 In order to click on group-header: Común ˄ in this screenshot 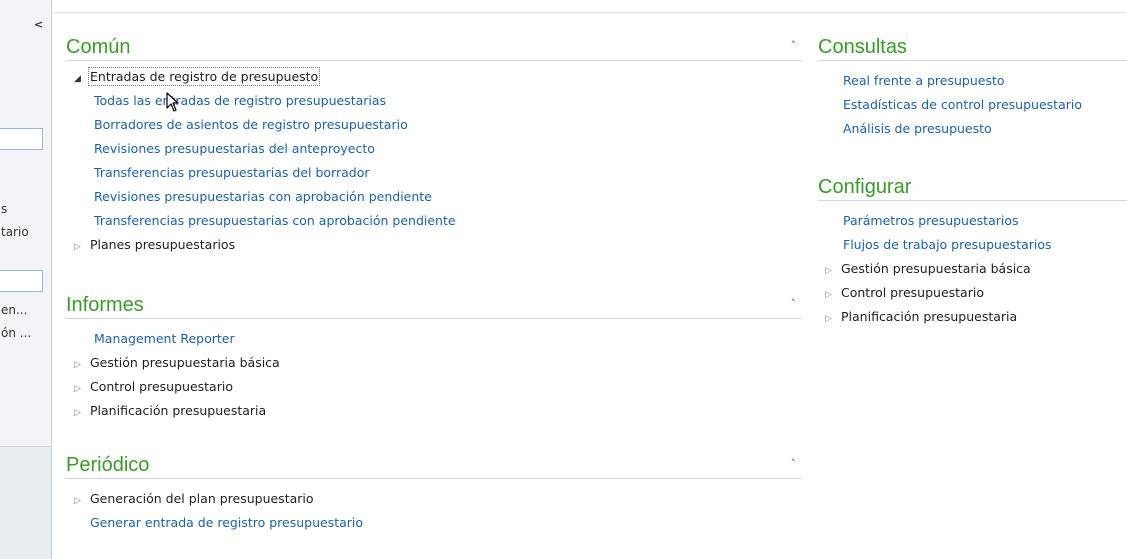, I will do `click(434, 47)`.